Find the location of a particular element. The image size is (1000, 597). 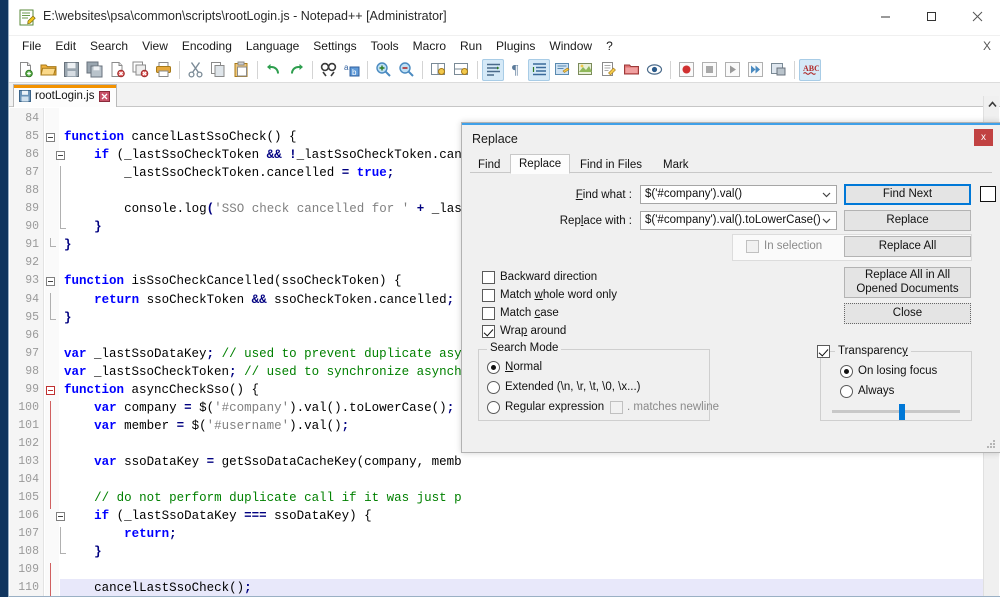

menu-language: Language is located at coordinates (272, 46).